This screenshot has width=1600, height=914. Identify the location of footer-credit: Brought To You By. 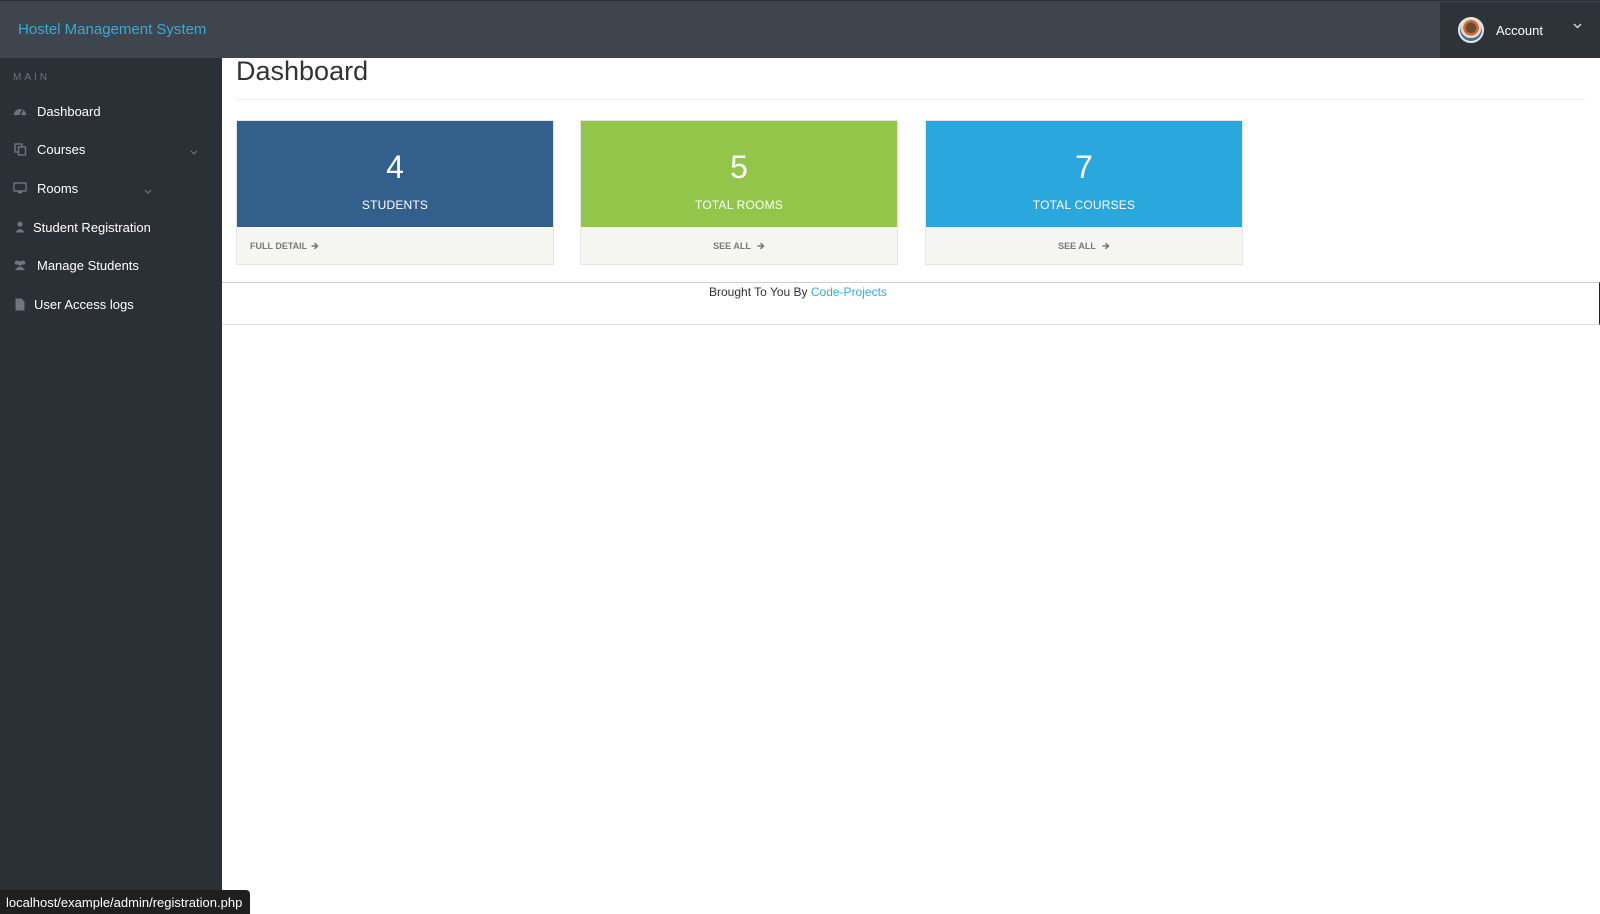
(758, 292).